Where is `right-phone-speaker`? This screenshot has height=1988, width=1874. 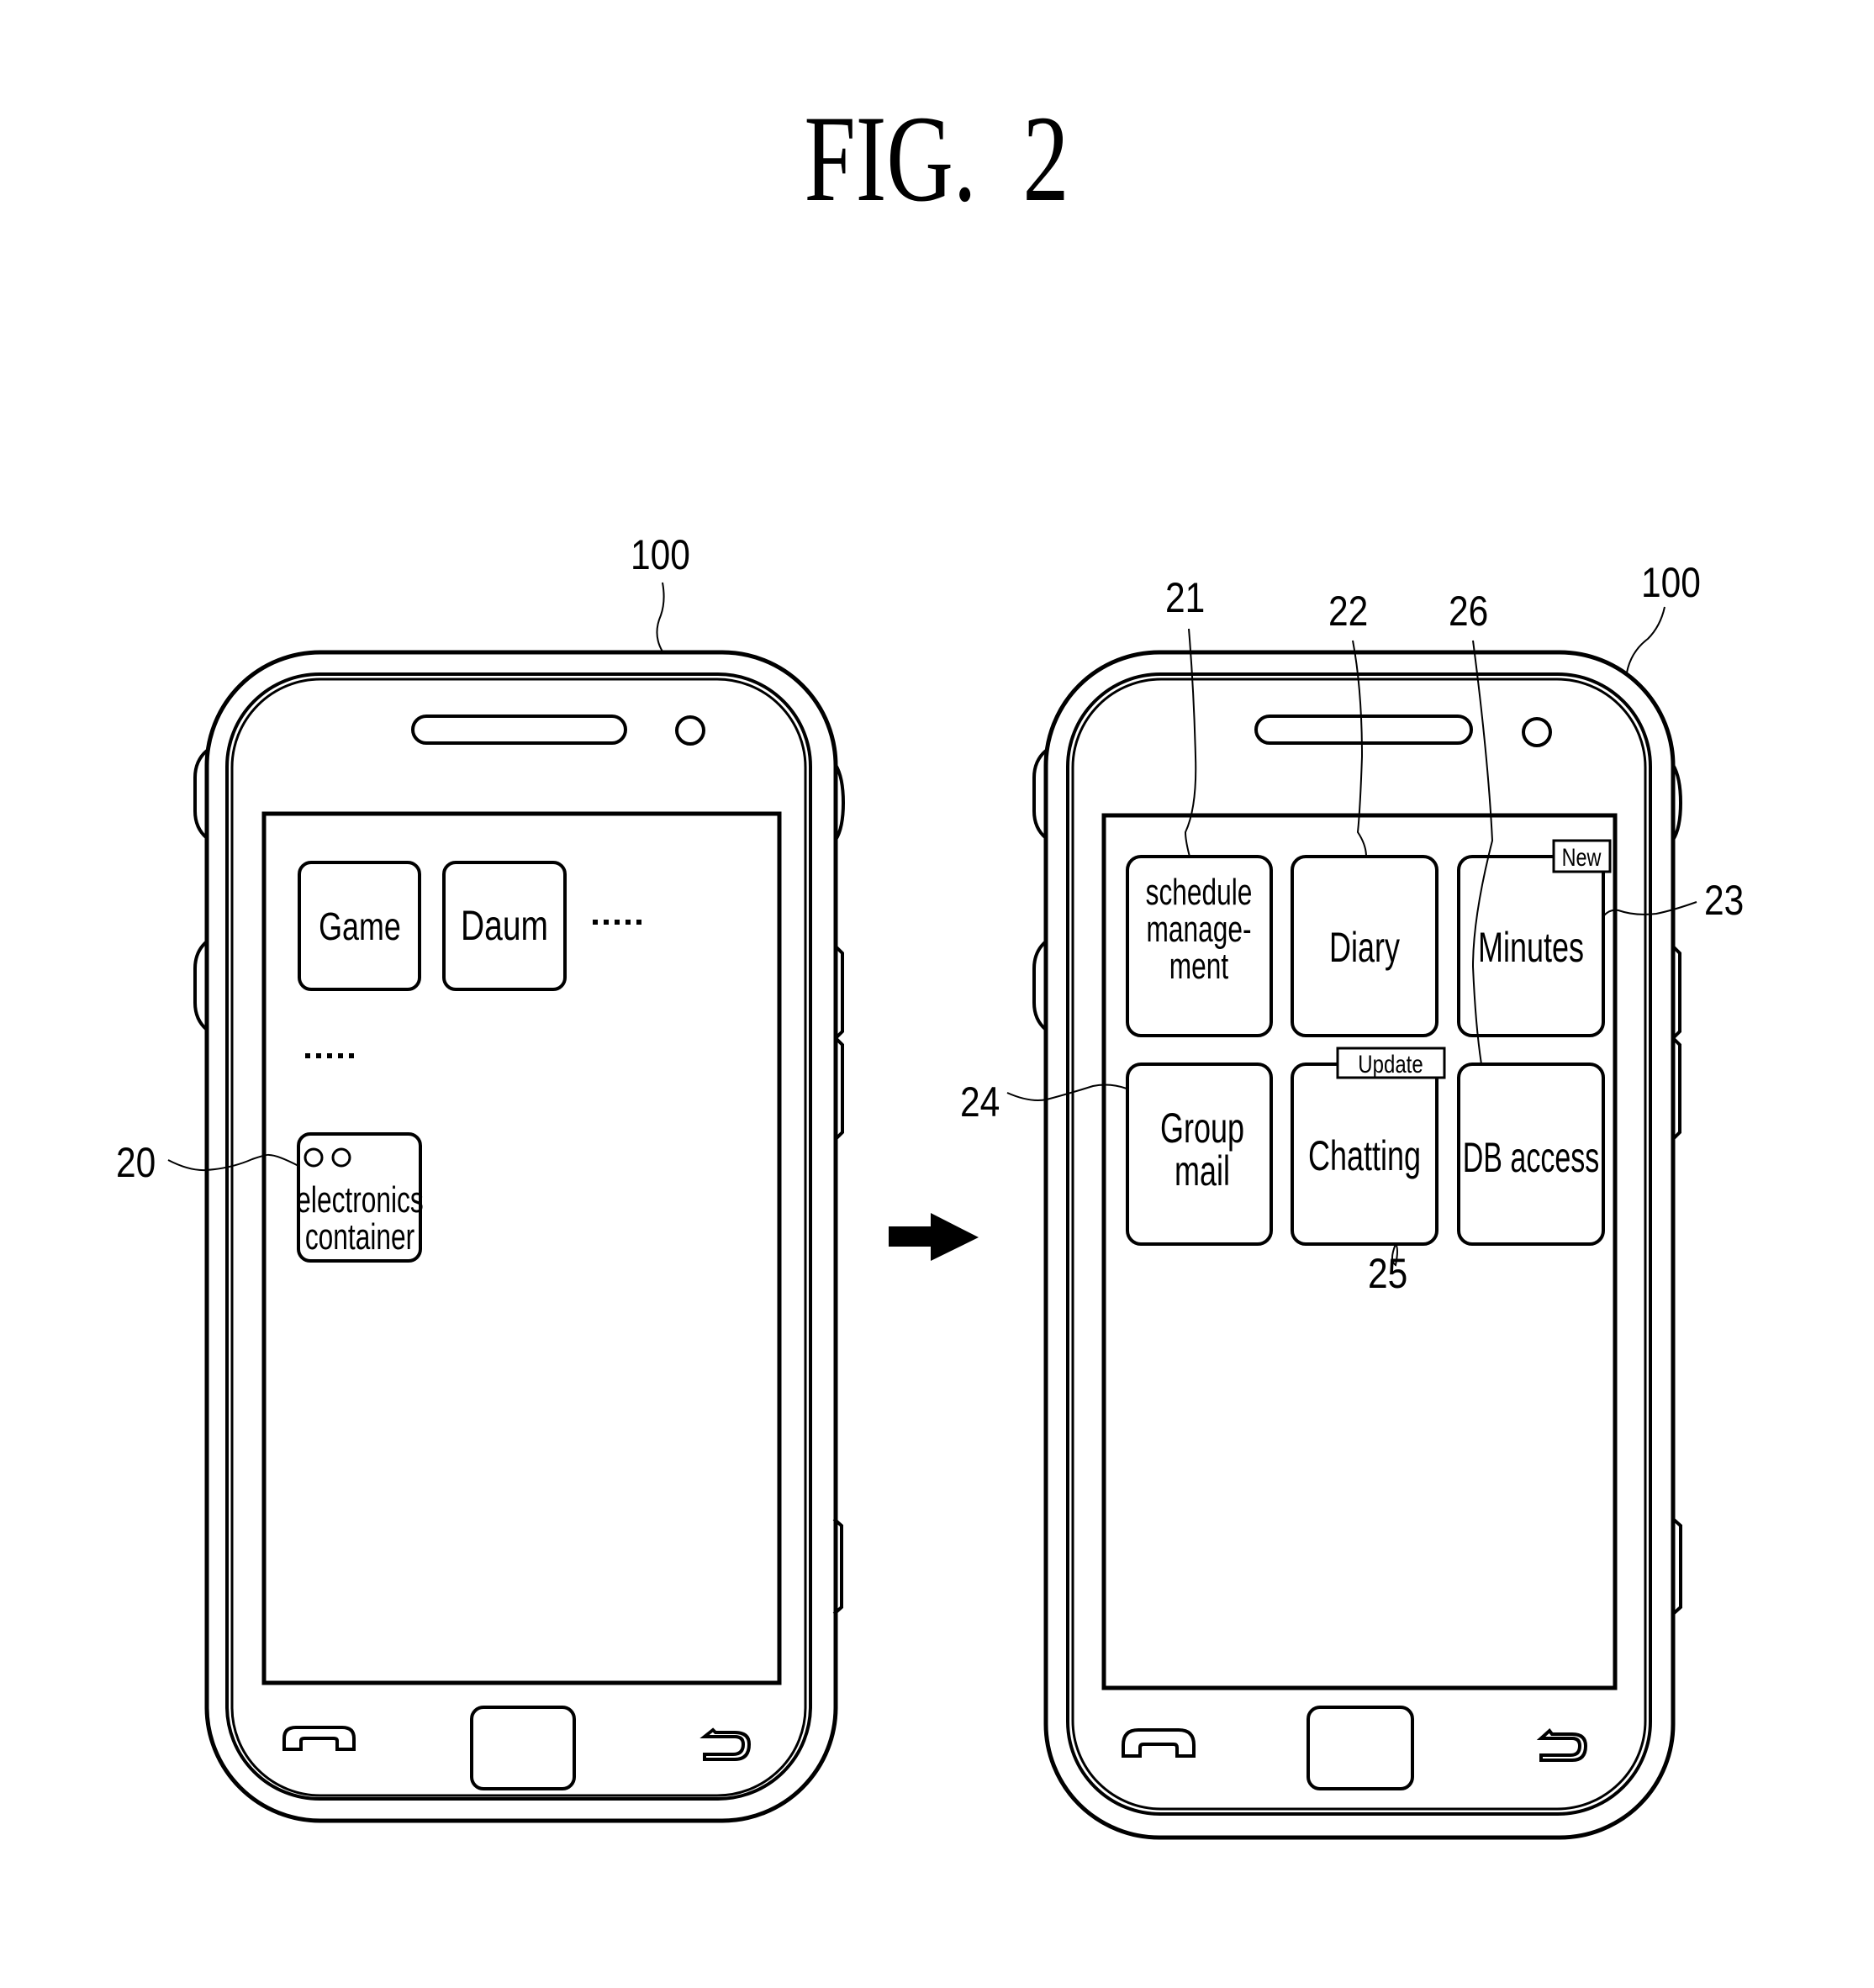
right-phone-speaker is located at coordinates (1363, 730).